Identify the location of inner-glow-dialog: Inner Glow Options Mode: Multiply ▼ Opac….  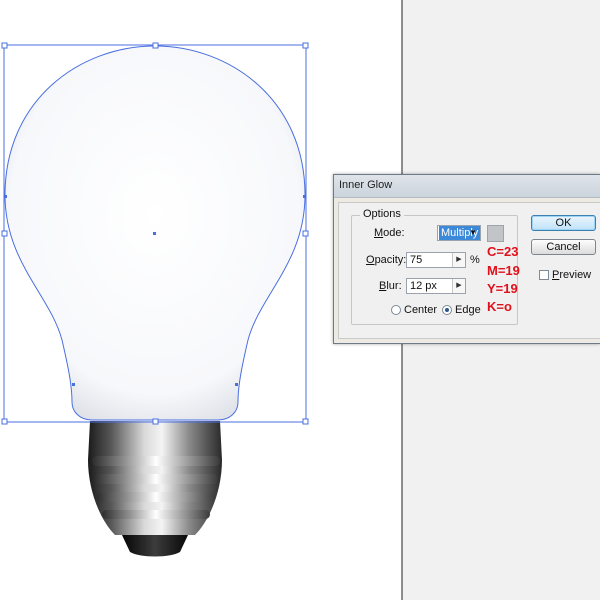
(466, 259).